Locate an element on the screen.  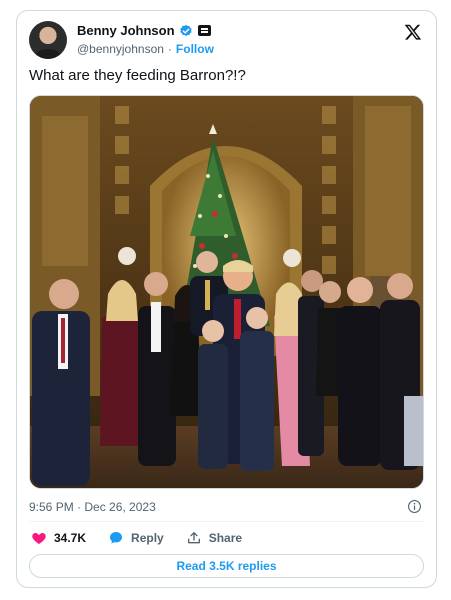
read-replies-button: Read 3.5K replies is located at coordinates (226, 566).